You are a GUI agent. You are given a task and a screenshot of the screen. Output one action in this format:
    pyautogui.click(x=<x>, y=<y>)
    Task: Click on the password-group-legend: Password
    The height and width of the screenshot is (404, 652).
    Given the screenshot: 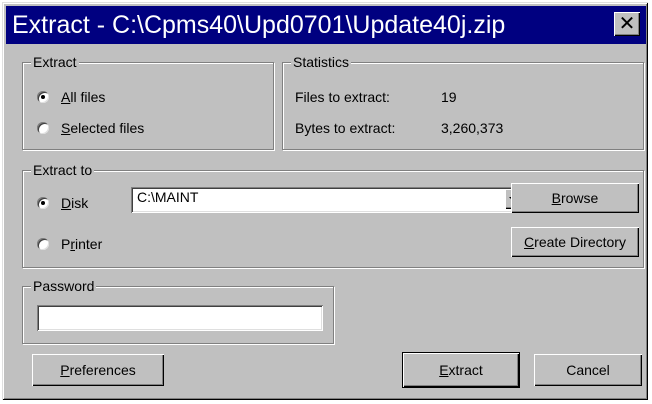 What is the action you would take?
    pyautogui.click(x=64, y=286)
    